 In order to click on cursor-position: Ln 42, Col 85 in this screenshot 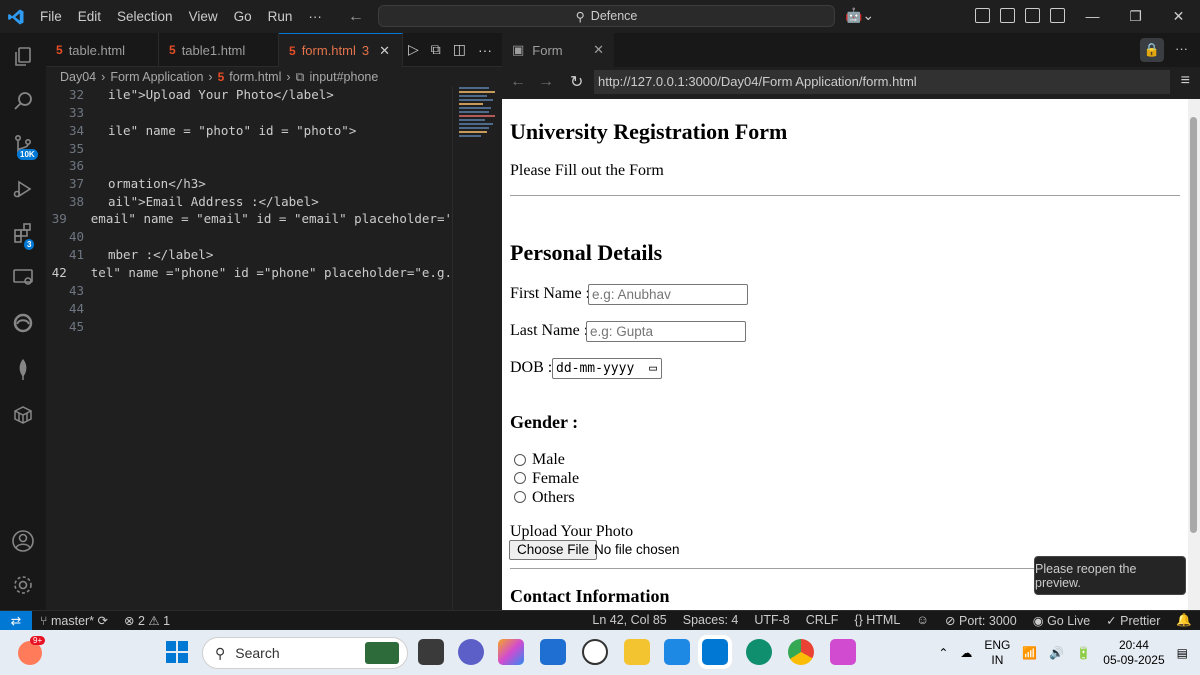, I will do `click(629, 620)`.